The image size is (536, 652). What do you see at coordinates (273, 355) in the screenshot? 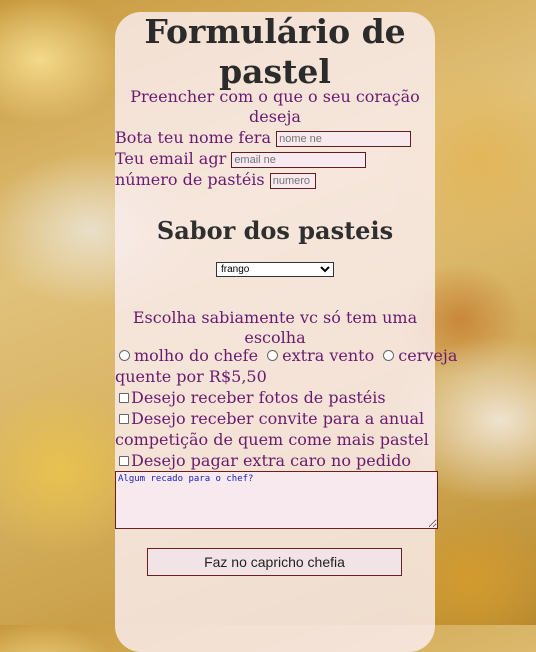
I see `radio-extra-vento` at bounding box center [273, 355].